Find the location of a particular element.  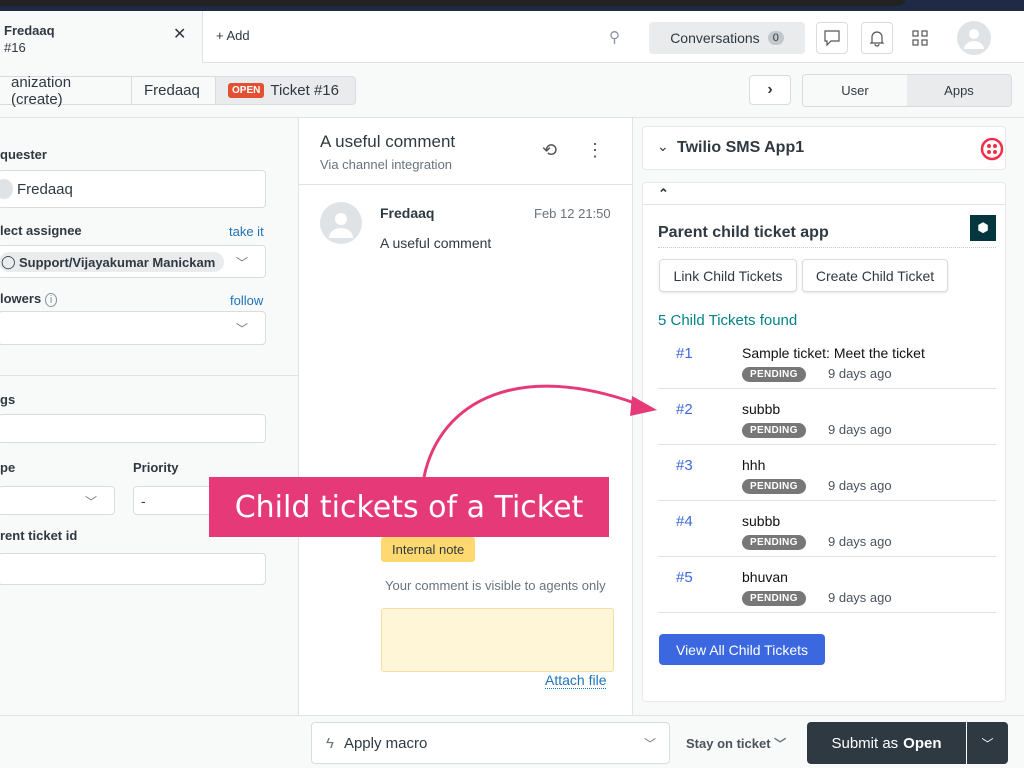

tab-user: User is located at coordinates (855, 90).